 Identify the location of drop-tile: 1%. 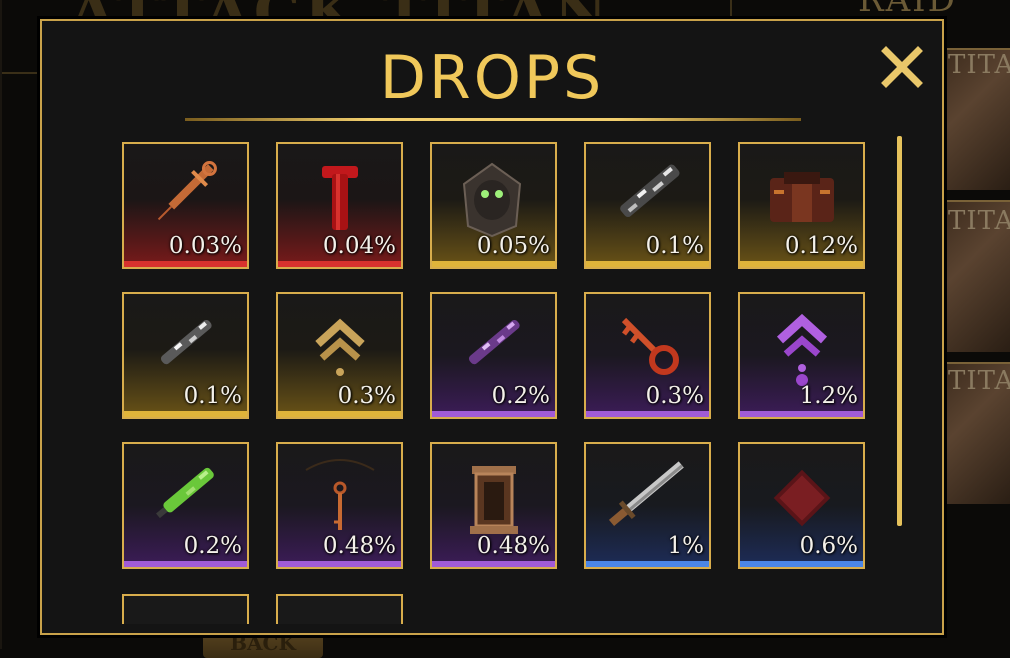
(647, 505).